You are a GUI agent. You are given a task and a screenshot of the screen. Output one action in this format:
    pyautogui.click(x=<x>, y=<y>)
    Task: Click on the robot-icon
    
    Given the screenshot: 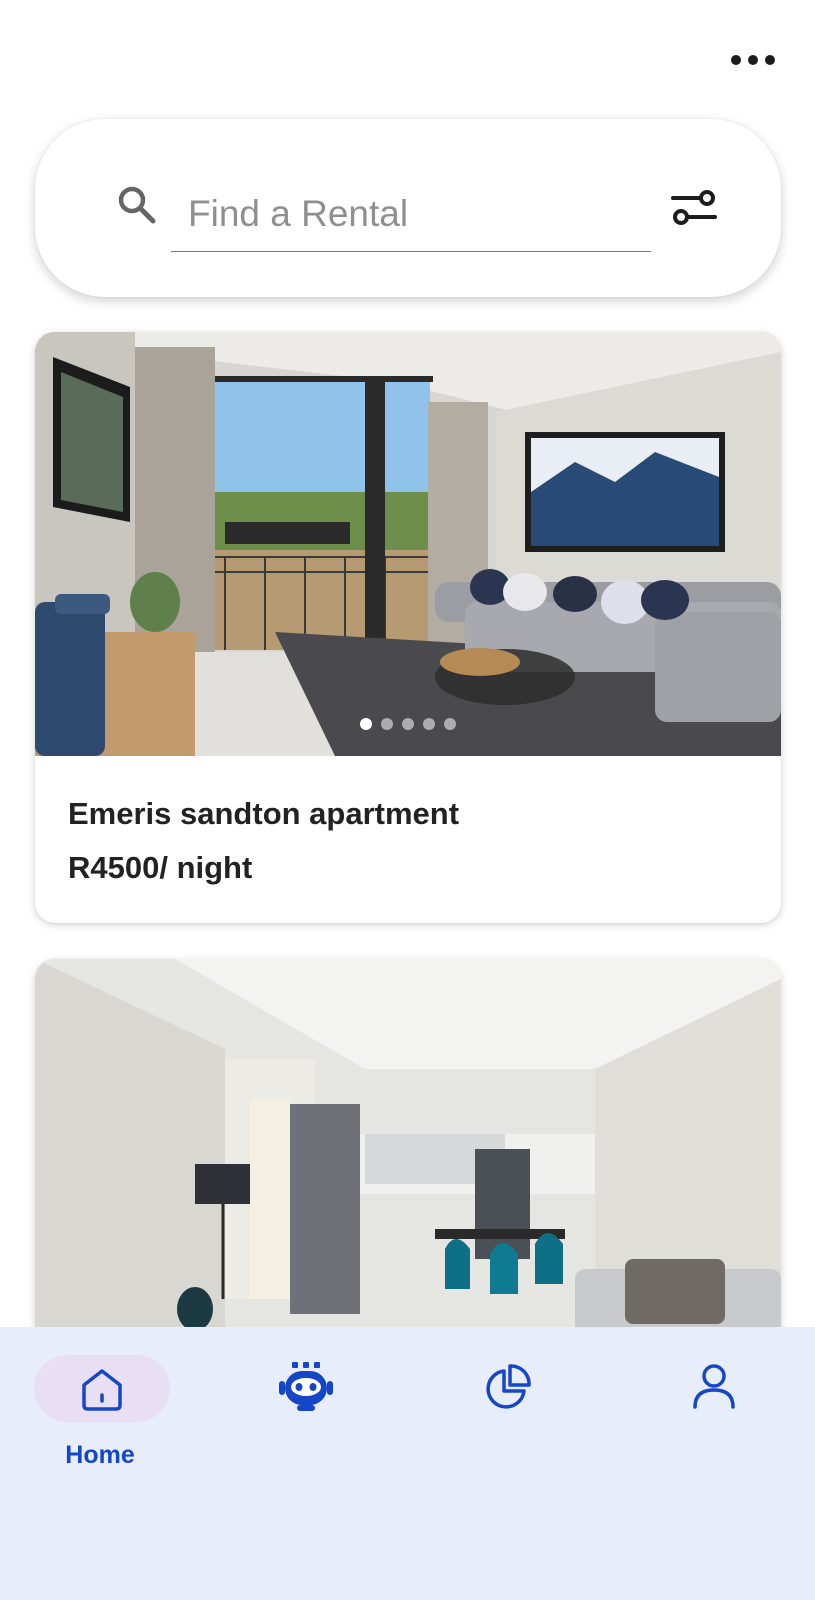 What is the action you would take?
    pyautogui.click(x=306, y=1386)
    